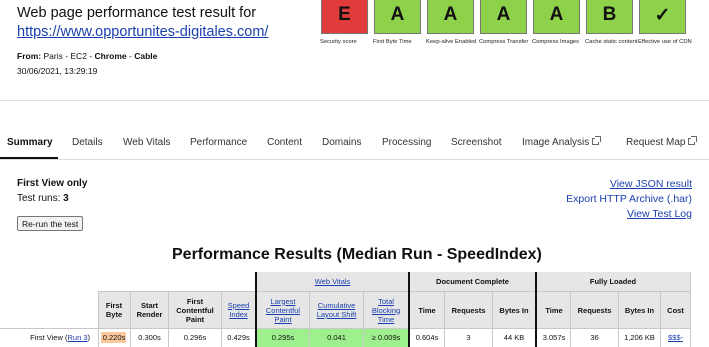  I want to click on test-runs: Test runs: 3, so click(43, 198).